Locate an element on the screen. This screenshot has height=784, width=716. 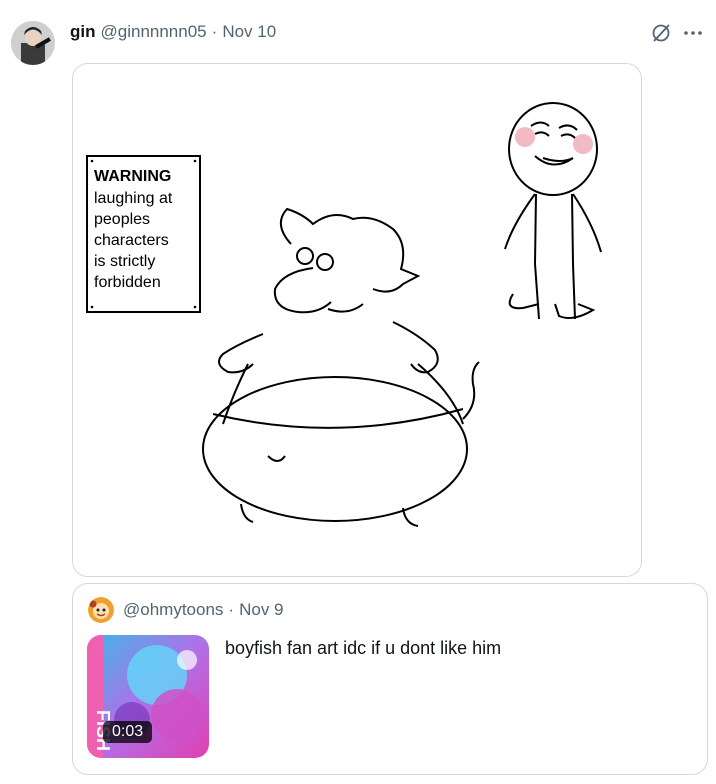
header-actions is located at coordinates (677, 33).